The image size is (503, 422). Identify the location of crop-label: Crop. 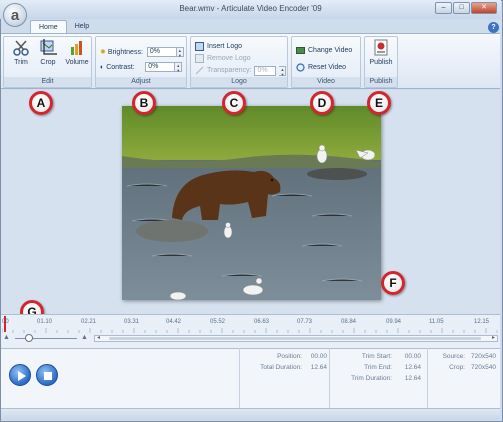
(48, 62).